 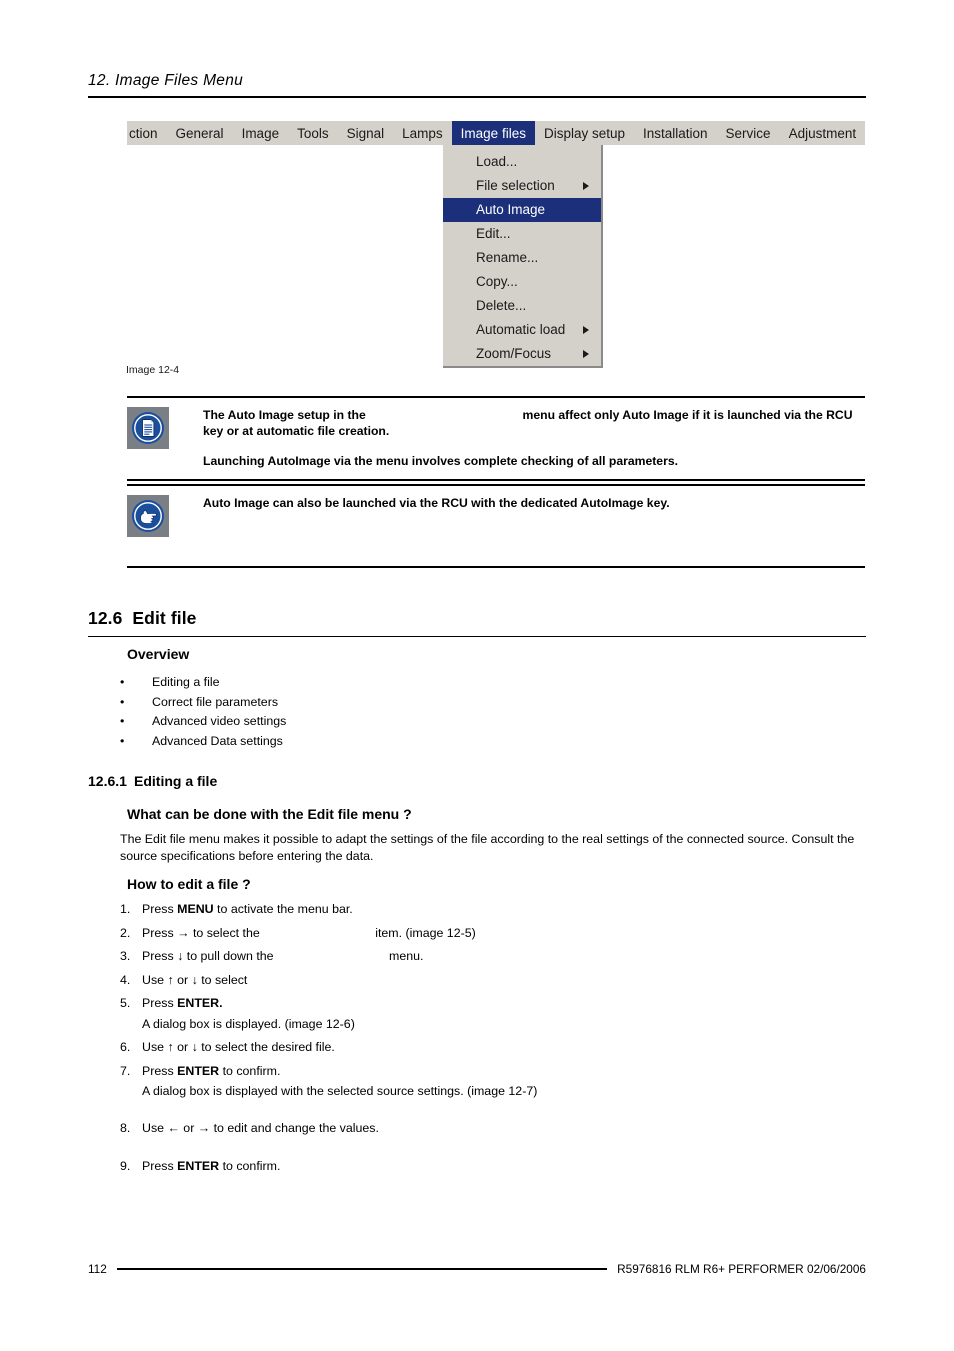 What do you see at coordinates (219, 721) in the screenshot?
I see `overview-list-item-label: Advanced video settings` at bounding box center [219, 721].